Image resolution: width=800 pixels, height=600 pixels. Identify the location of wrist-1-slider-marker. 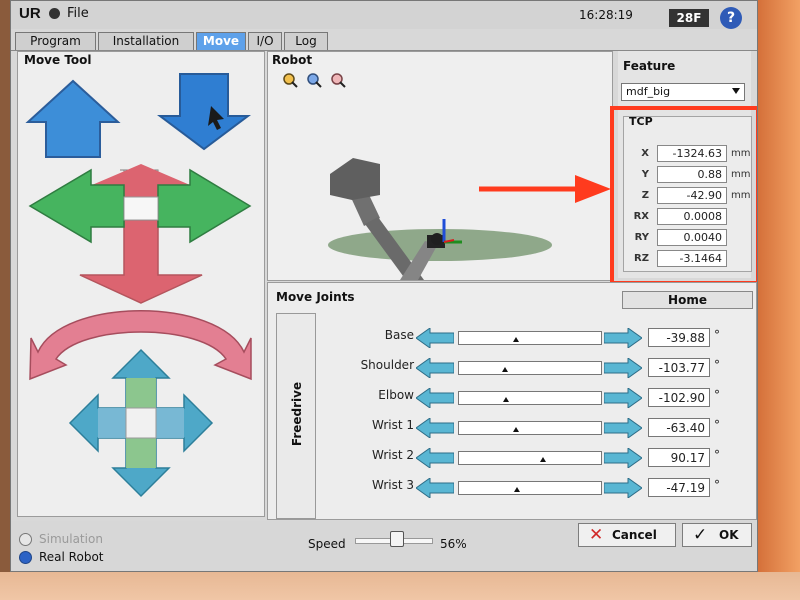
(515, 429).